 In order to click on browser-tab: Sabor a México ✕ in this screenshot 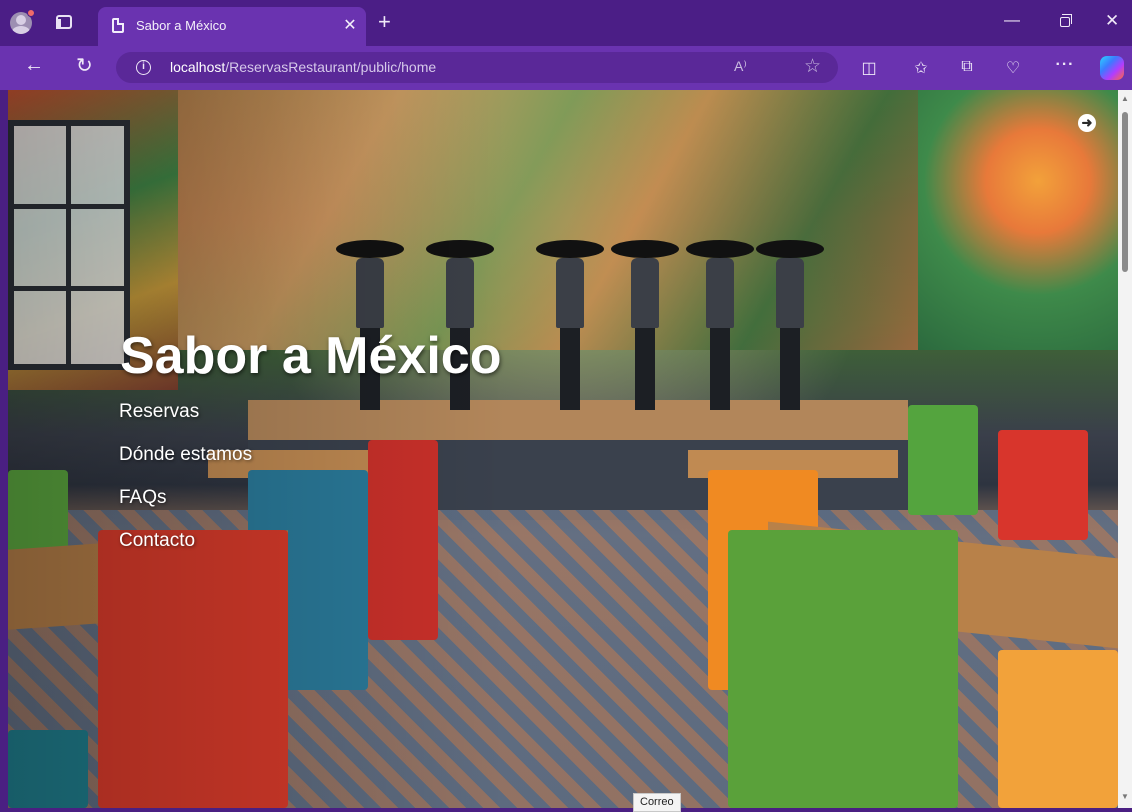, I will do `click(232, 26)`.